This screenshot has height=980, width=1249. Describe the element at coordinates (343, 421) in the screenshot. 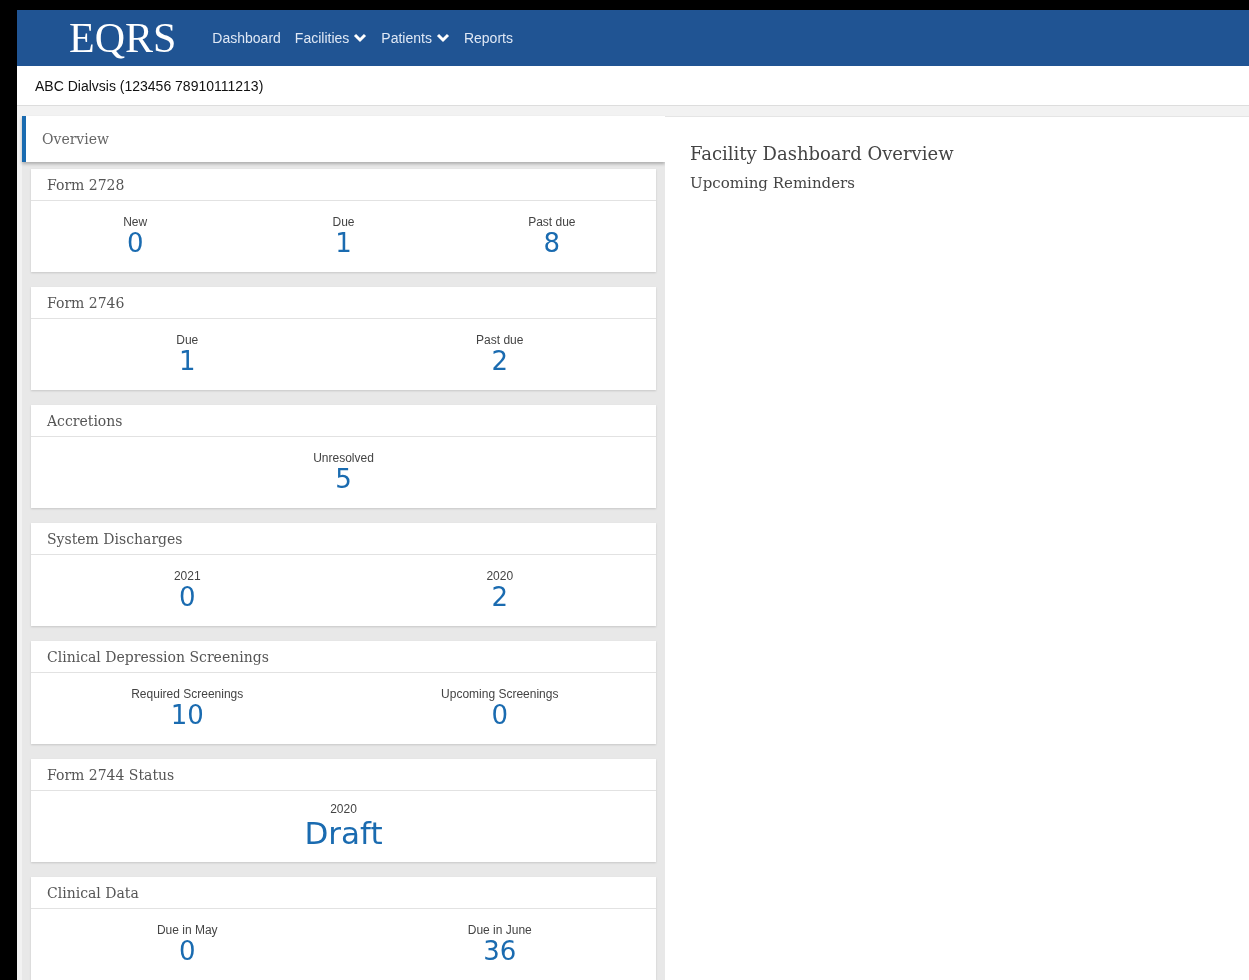

I see `card-title: Accretions` at that location.